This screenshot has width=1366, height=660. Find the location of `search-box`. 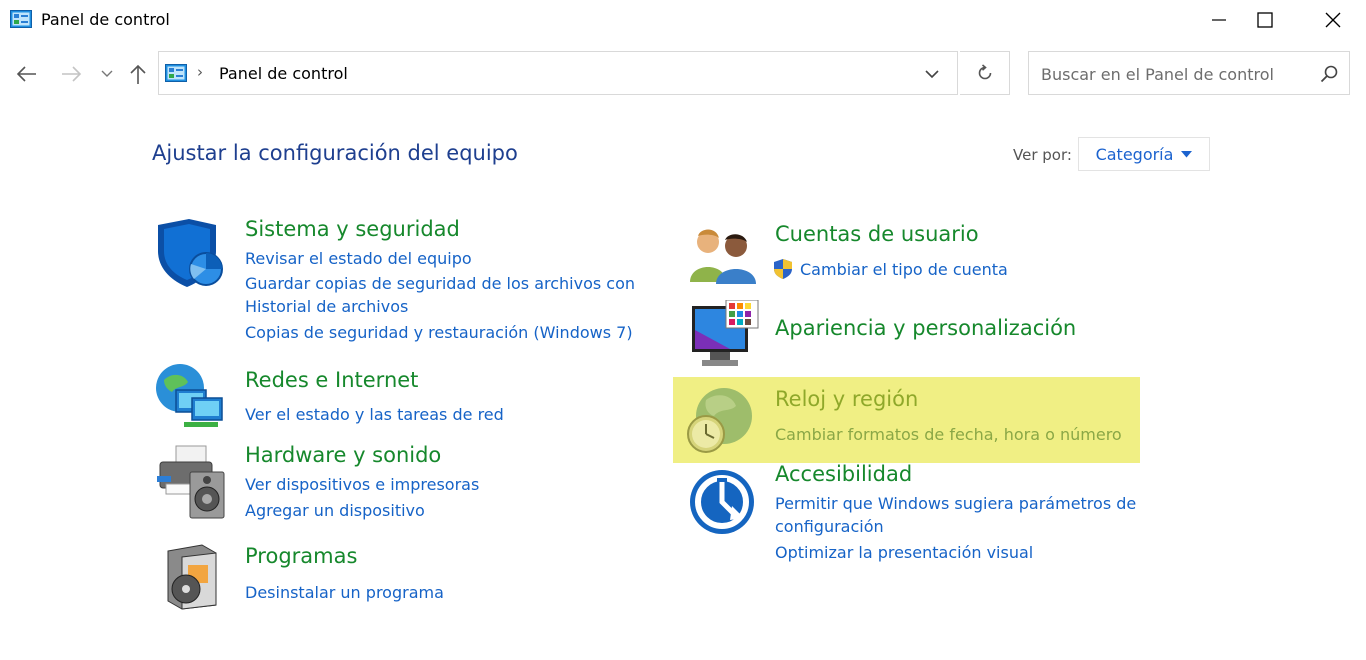

search-box is located at coordinates (1189, 73).